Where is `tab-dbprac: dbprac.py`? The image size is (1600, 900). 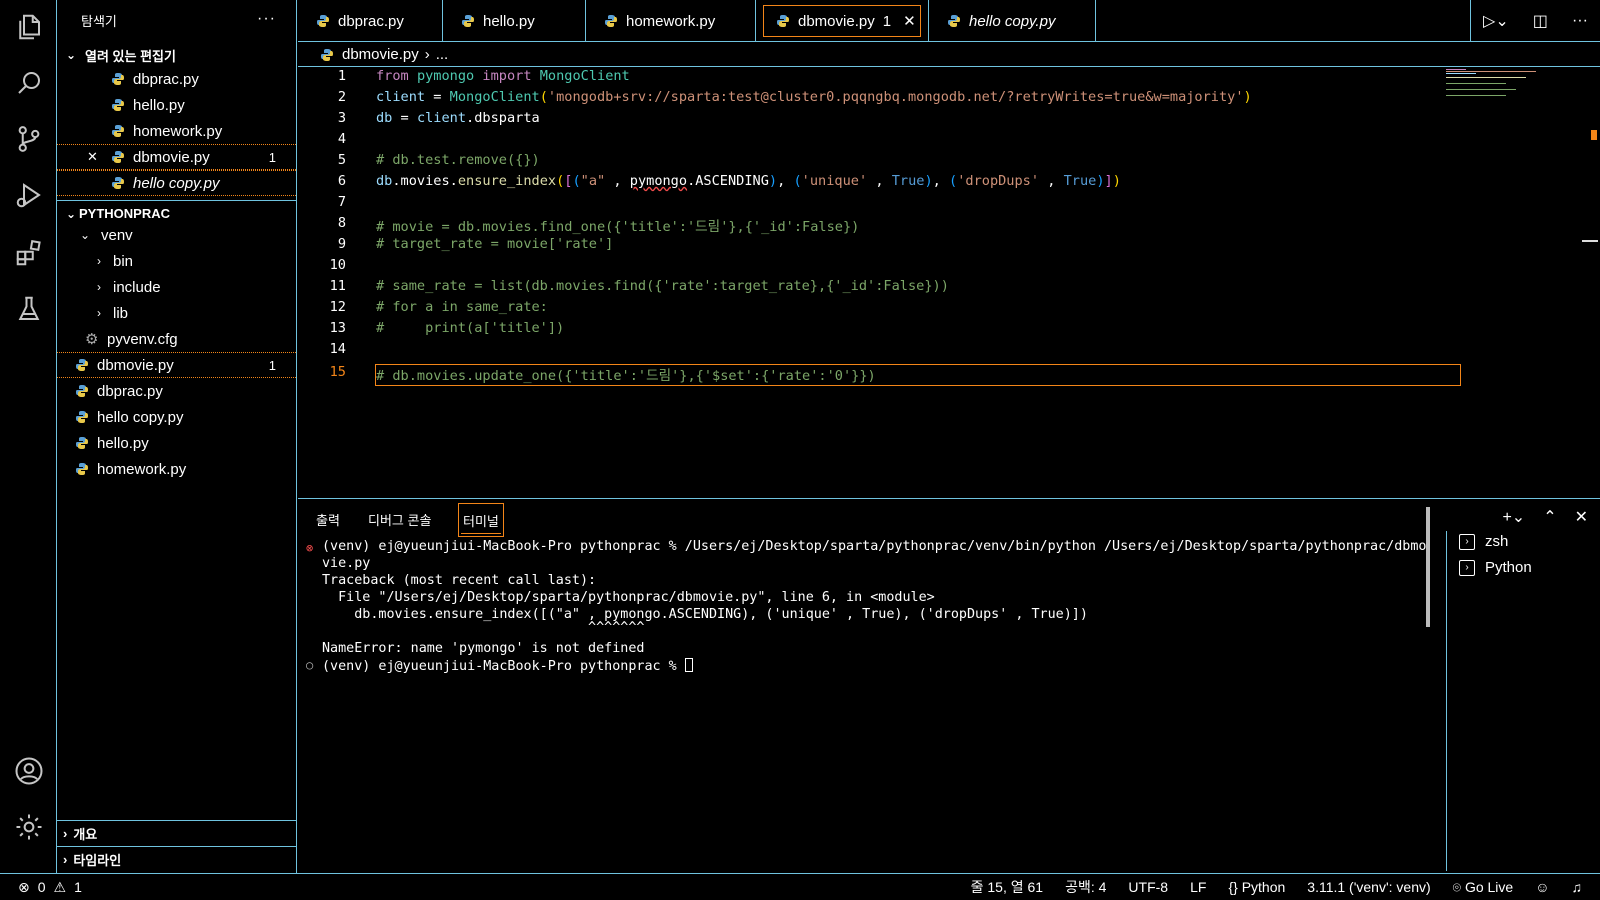
tab-dbprac: dbprac.py is located at coordinates (370, 21).